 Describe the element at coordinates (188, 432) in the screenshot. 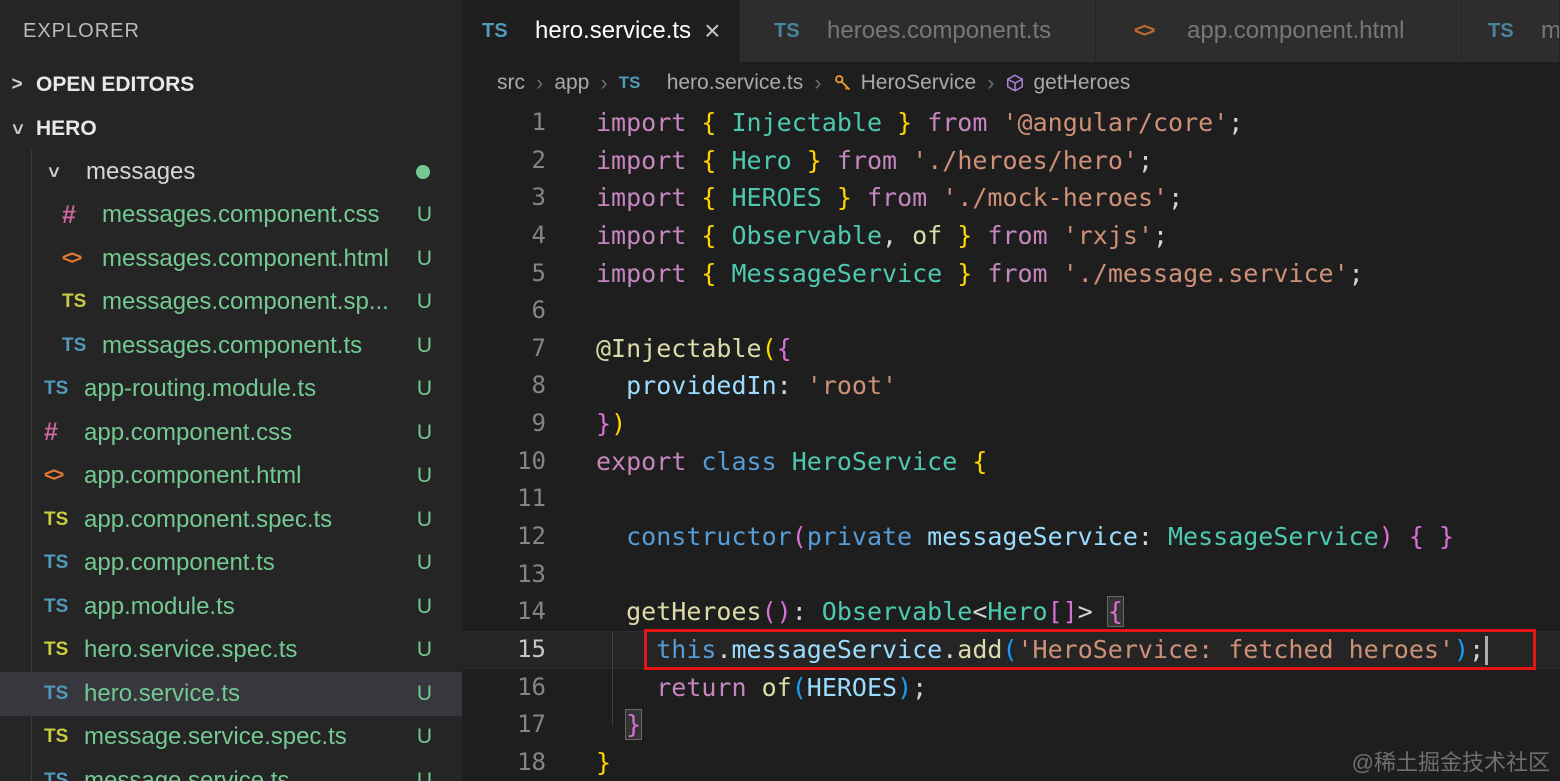

I see `file-label: app.component.css` at that location.